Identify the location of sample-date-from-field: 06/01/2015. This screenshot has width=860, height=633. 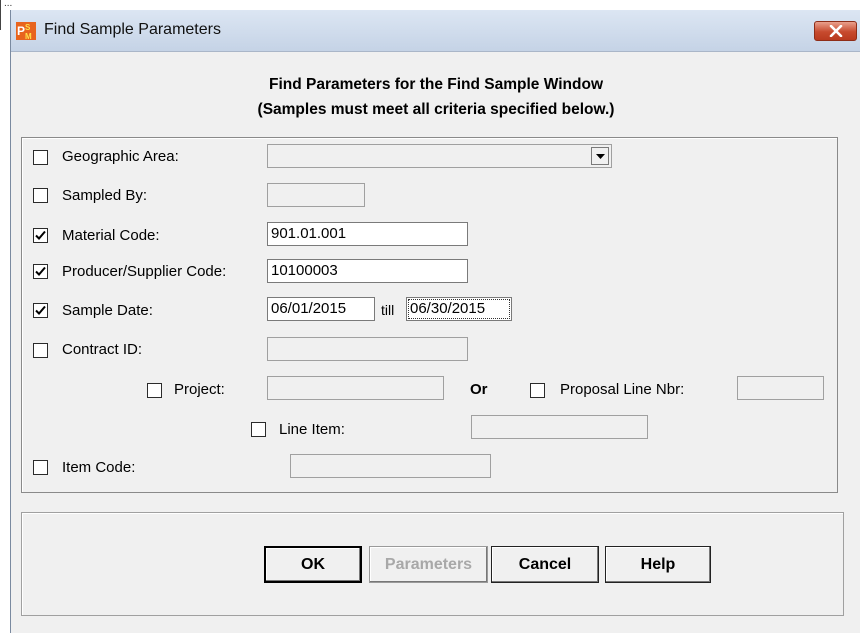
(321, 309).